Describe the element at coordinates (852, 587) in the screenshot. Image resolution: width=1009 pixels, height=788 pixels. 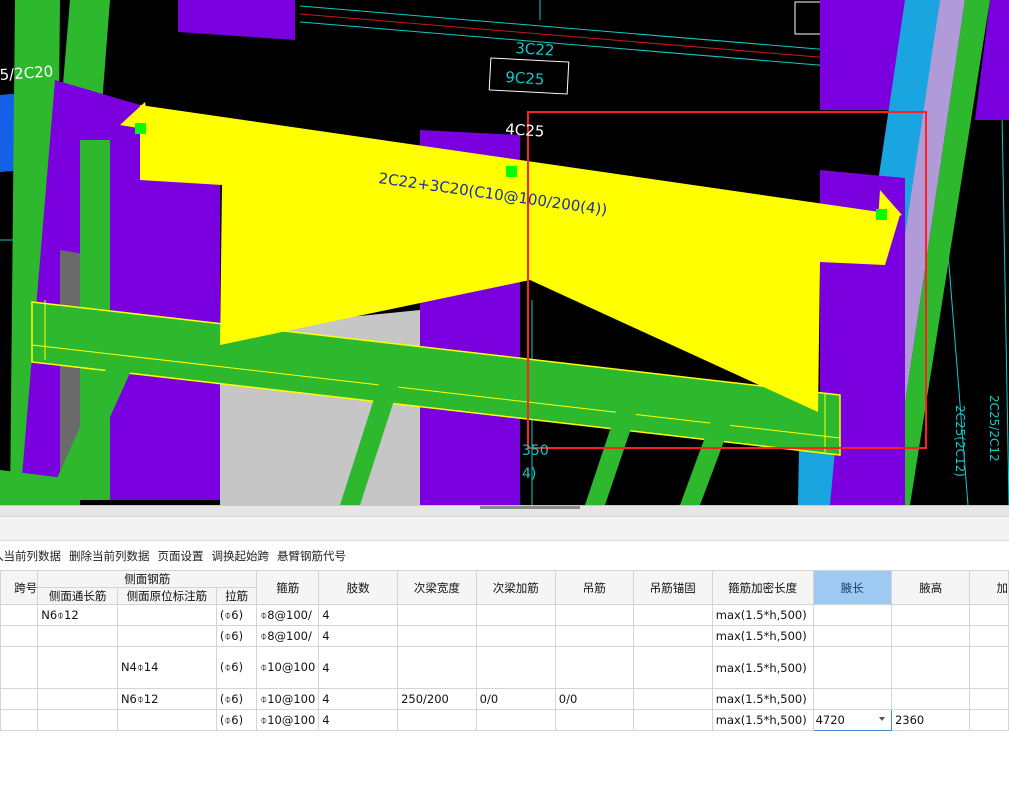
I see `col-haunch-length: 腋长` at that location.